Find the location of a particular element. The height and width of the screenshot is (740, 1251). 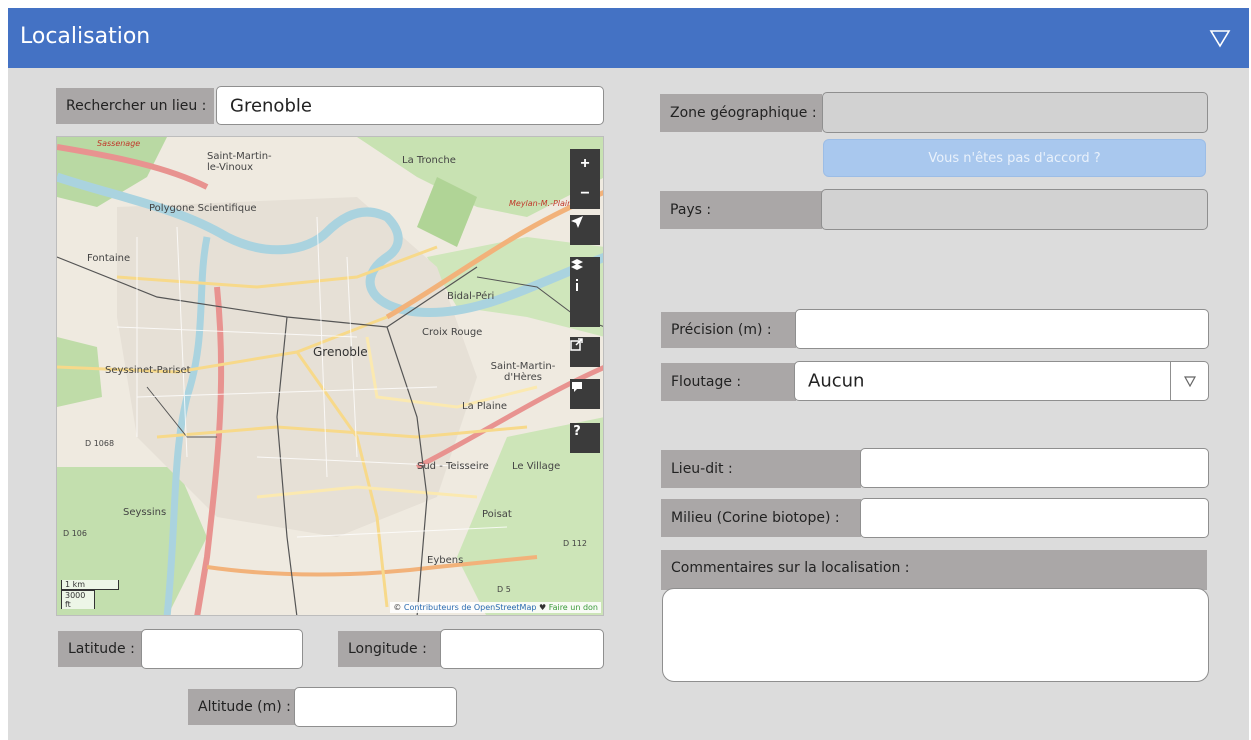

donate-link: Faire un don is located at coordinates (573, 607).